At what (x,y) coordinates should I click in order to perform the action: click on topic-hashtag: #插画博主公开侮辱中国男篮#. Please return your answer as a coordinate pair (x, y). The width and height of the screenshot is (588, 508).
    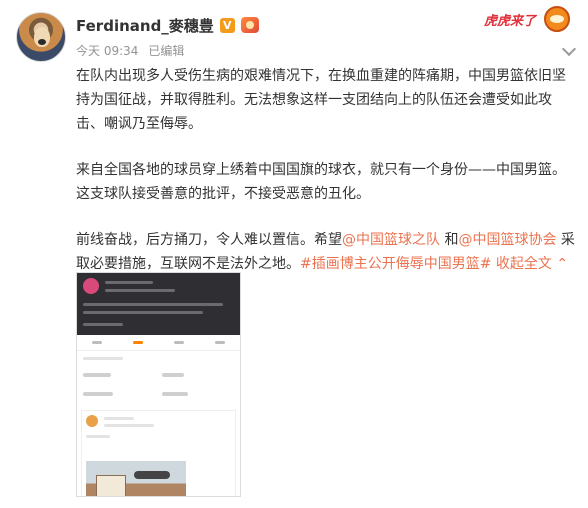
    Looking at the image, I should click on (395, 264).